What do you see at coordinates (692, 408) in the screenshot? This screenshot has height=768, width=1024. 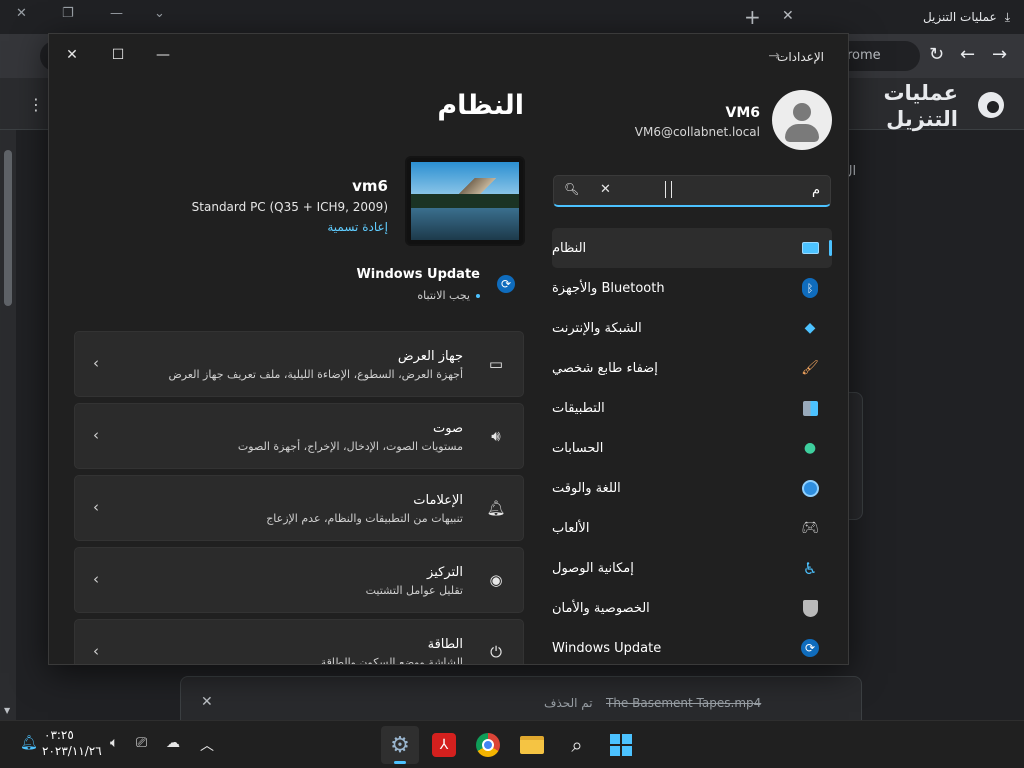 I see `nav-item-apps: التطبيقات` at bounding box center [692, 408].